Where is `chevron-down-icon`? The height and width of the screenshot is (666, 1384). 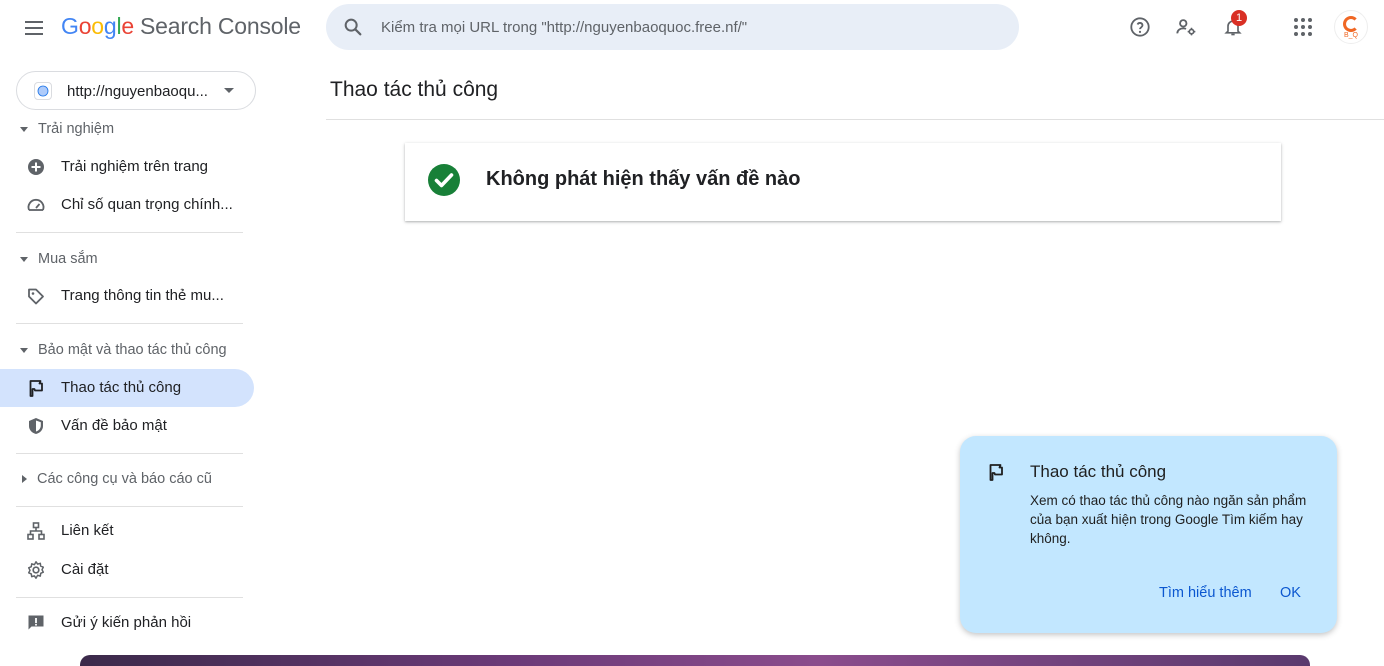
chevron-down-icon is located at coordinates (229, 90).